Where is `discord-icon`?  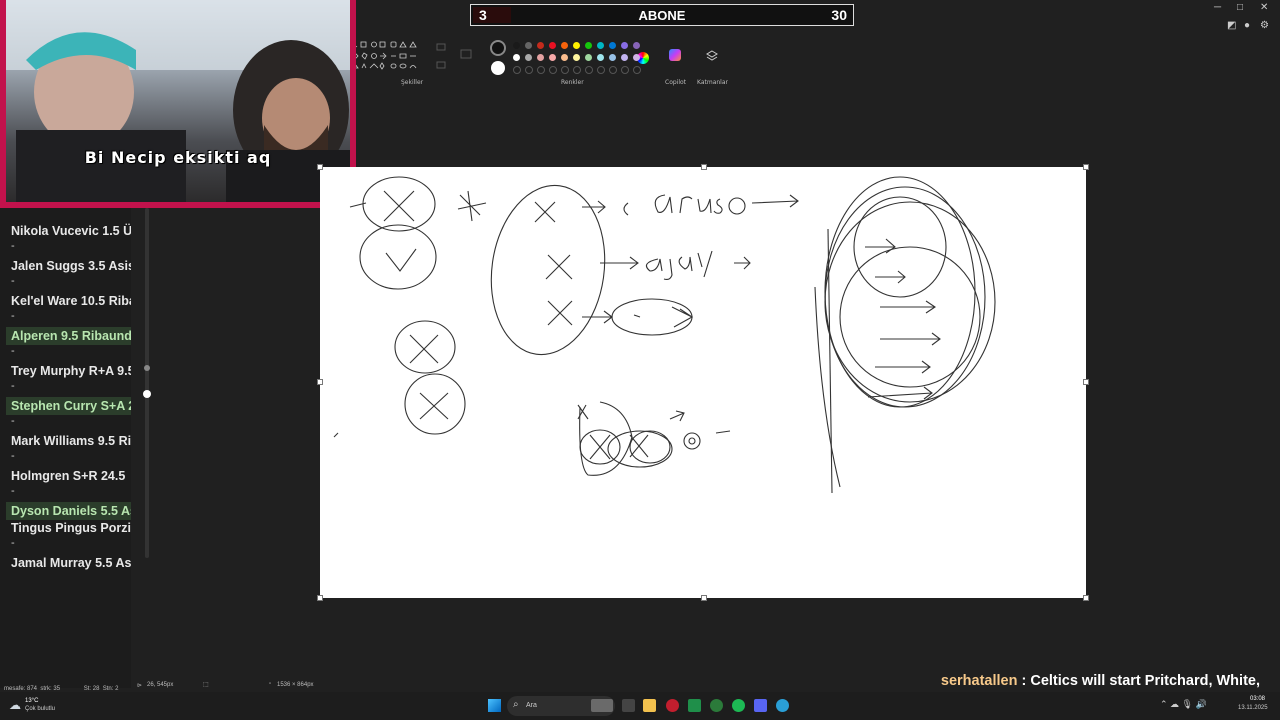 discord-icon is located at coordinates (760, 705).